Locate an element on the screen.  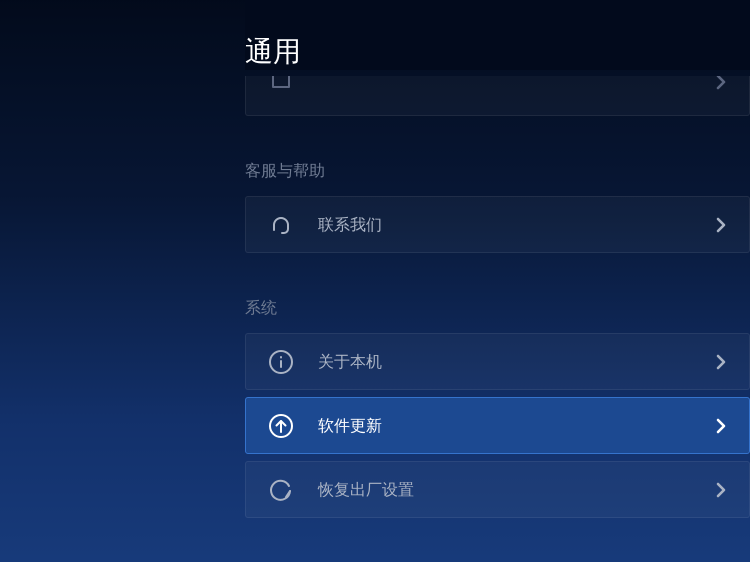
menu-item is located at coordinates (497, 96).